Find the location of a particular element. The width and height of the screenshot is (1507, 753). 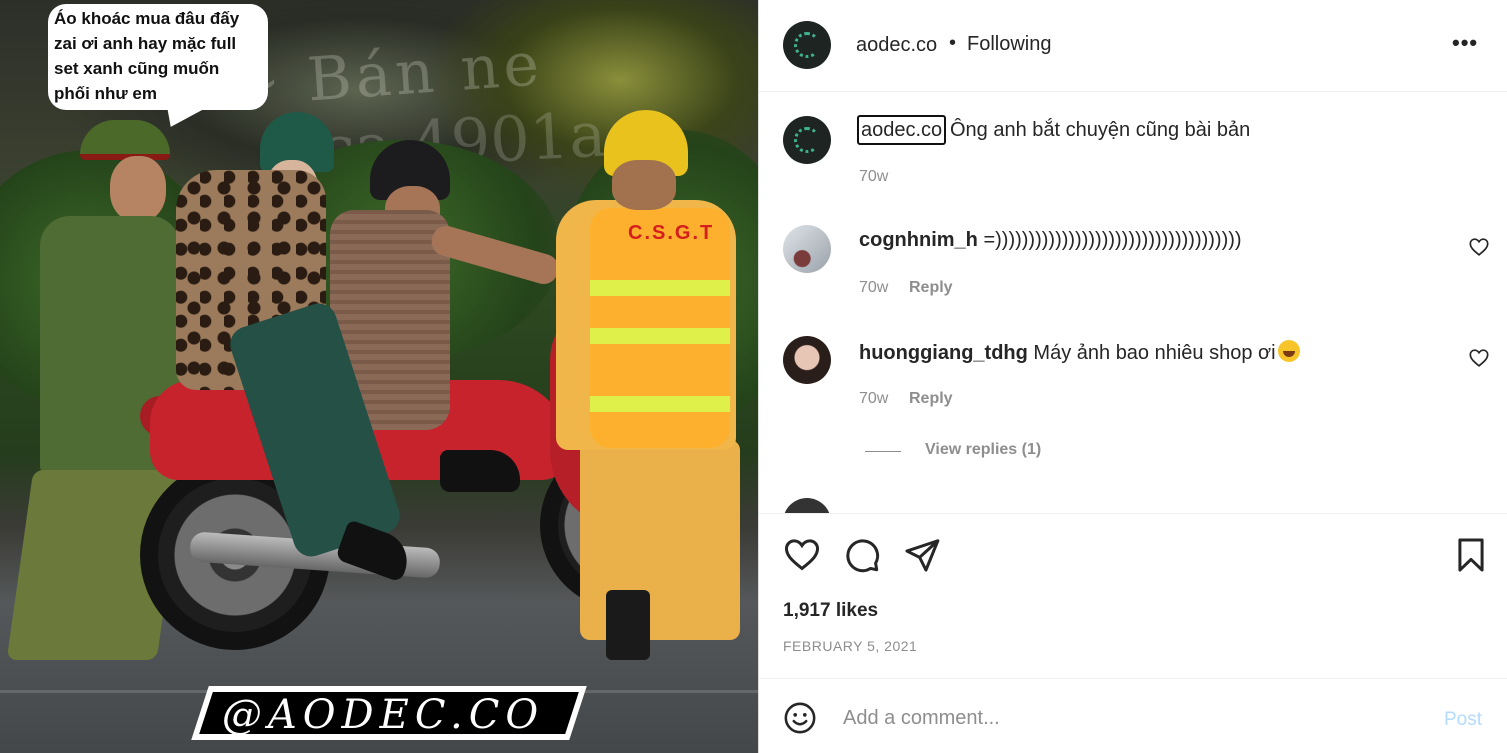

share-icon is located at coordinates (922, 555).